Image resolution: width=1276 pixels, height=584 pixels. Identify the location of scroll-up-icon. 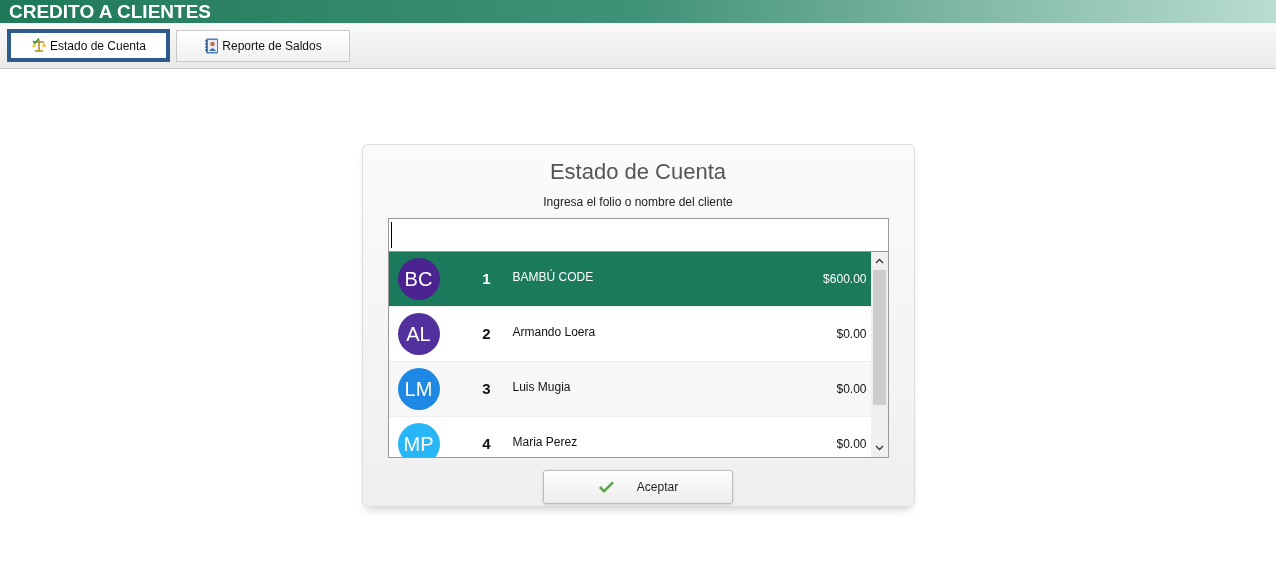
(879, 261).